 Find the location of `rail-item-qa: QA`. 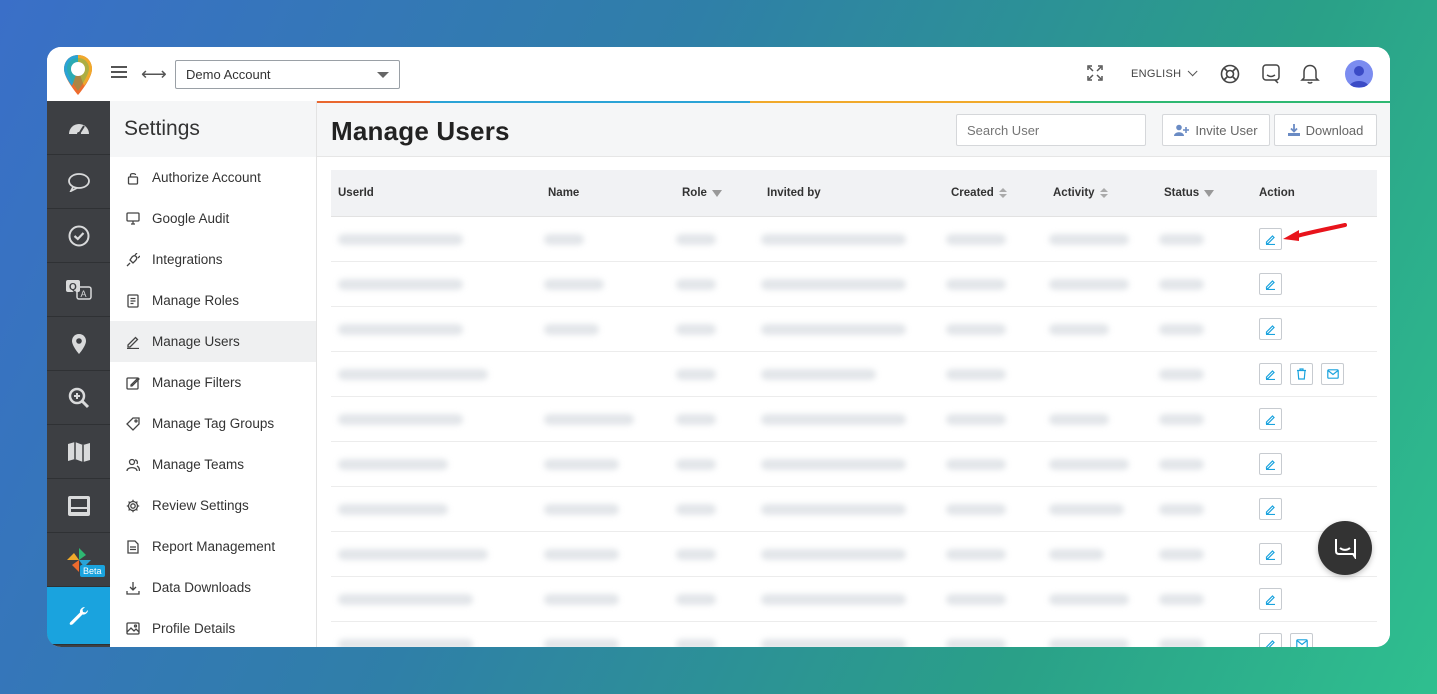

rail-item-qa: QA is located at coordinates (78, 290).